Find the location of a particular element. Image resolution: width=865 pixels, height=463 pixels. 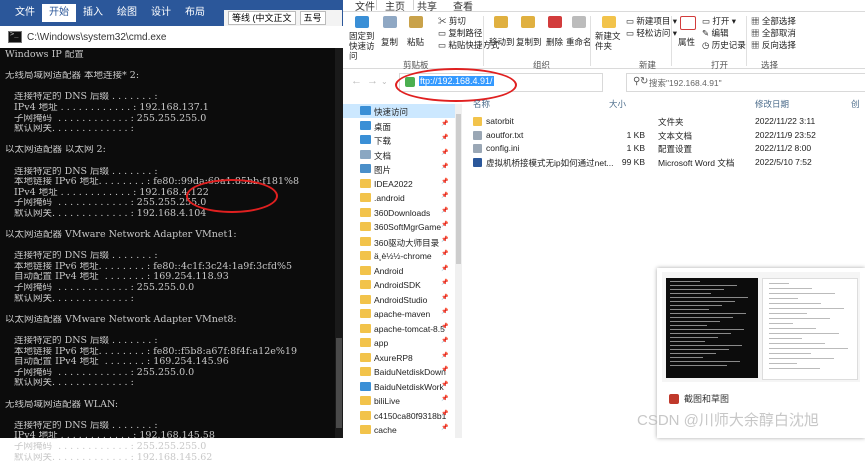

column-header-type: 创 is located at coordinates (855, 104).